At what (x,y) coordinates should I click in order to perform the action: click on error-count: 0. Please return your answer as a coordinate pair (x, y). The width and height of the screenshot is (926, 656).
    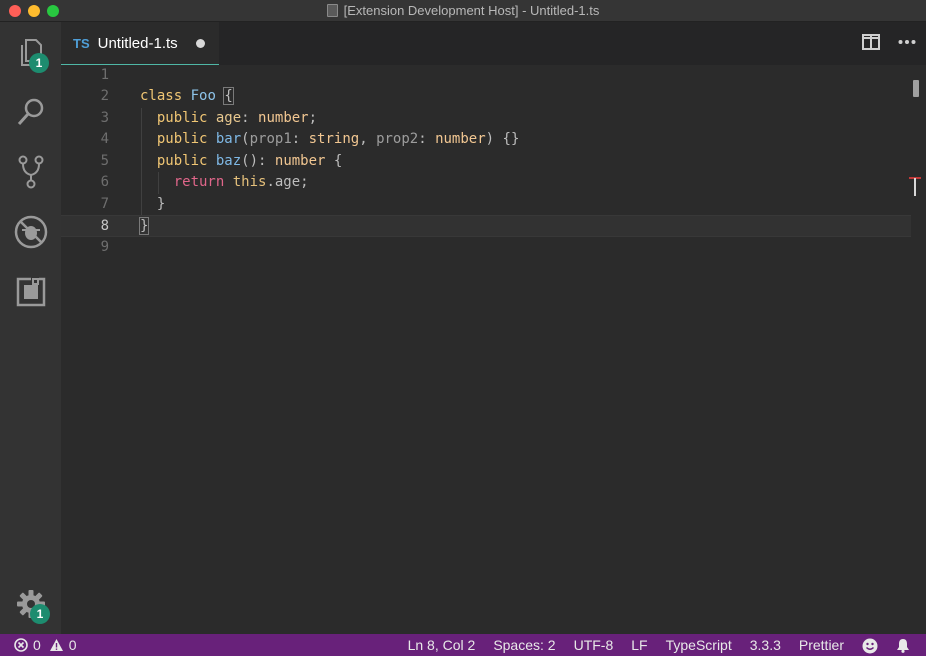
    Looking at the image, I should click on (37, 645).